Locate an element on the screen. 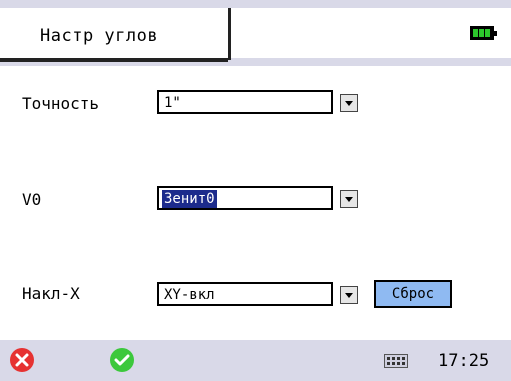  title-tab: Настр углов is located at coordinates (114, 35).